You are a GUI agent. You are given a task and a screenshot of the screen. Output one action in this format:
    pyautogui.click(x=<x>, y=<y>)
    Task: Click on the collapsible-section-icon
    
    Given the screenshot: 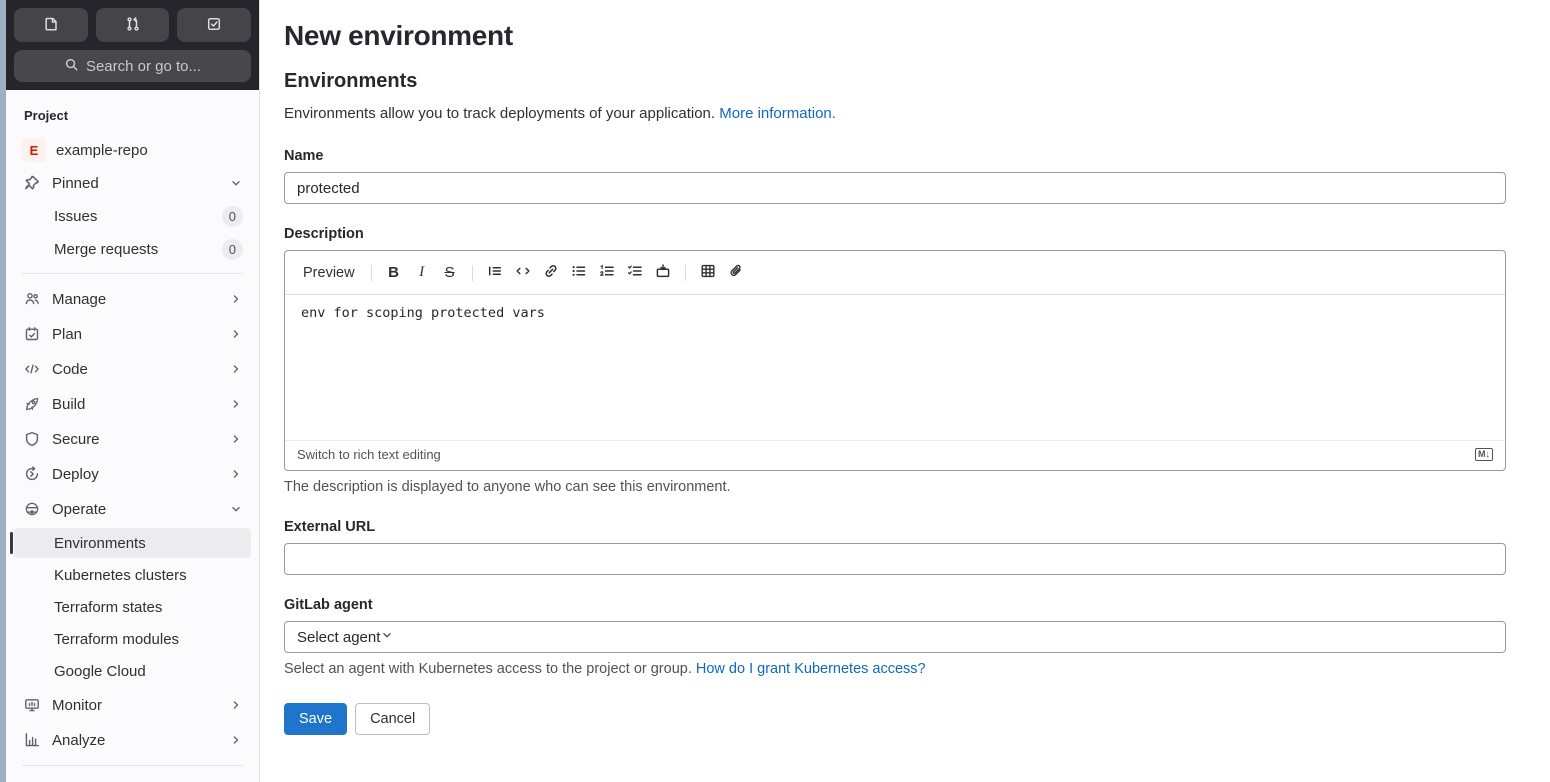 What is the action you would take?
    pyautogui.click(x=663, y=272)
    